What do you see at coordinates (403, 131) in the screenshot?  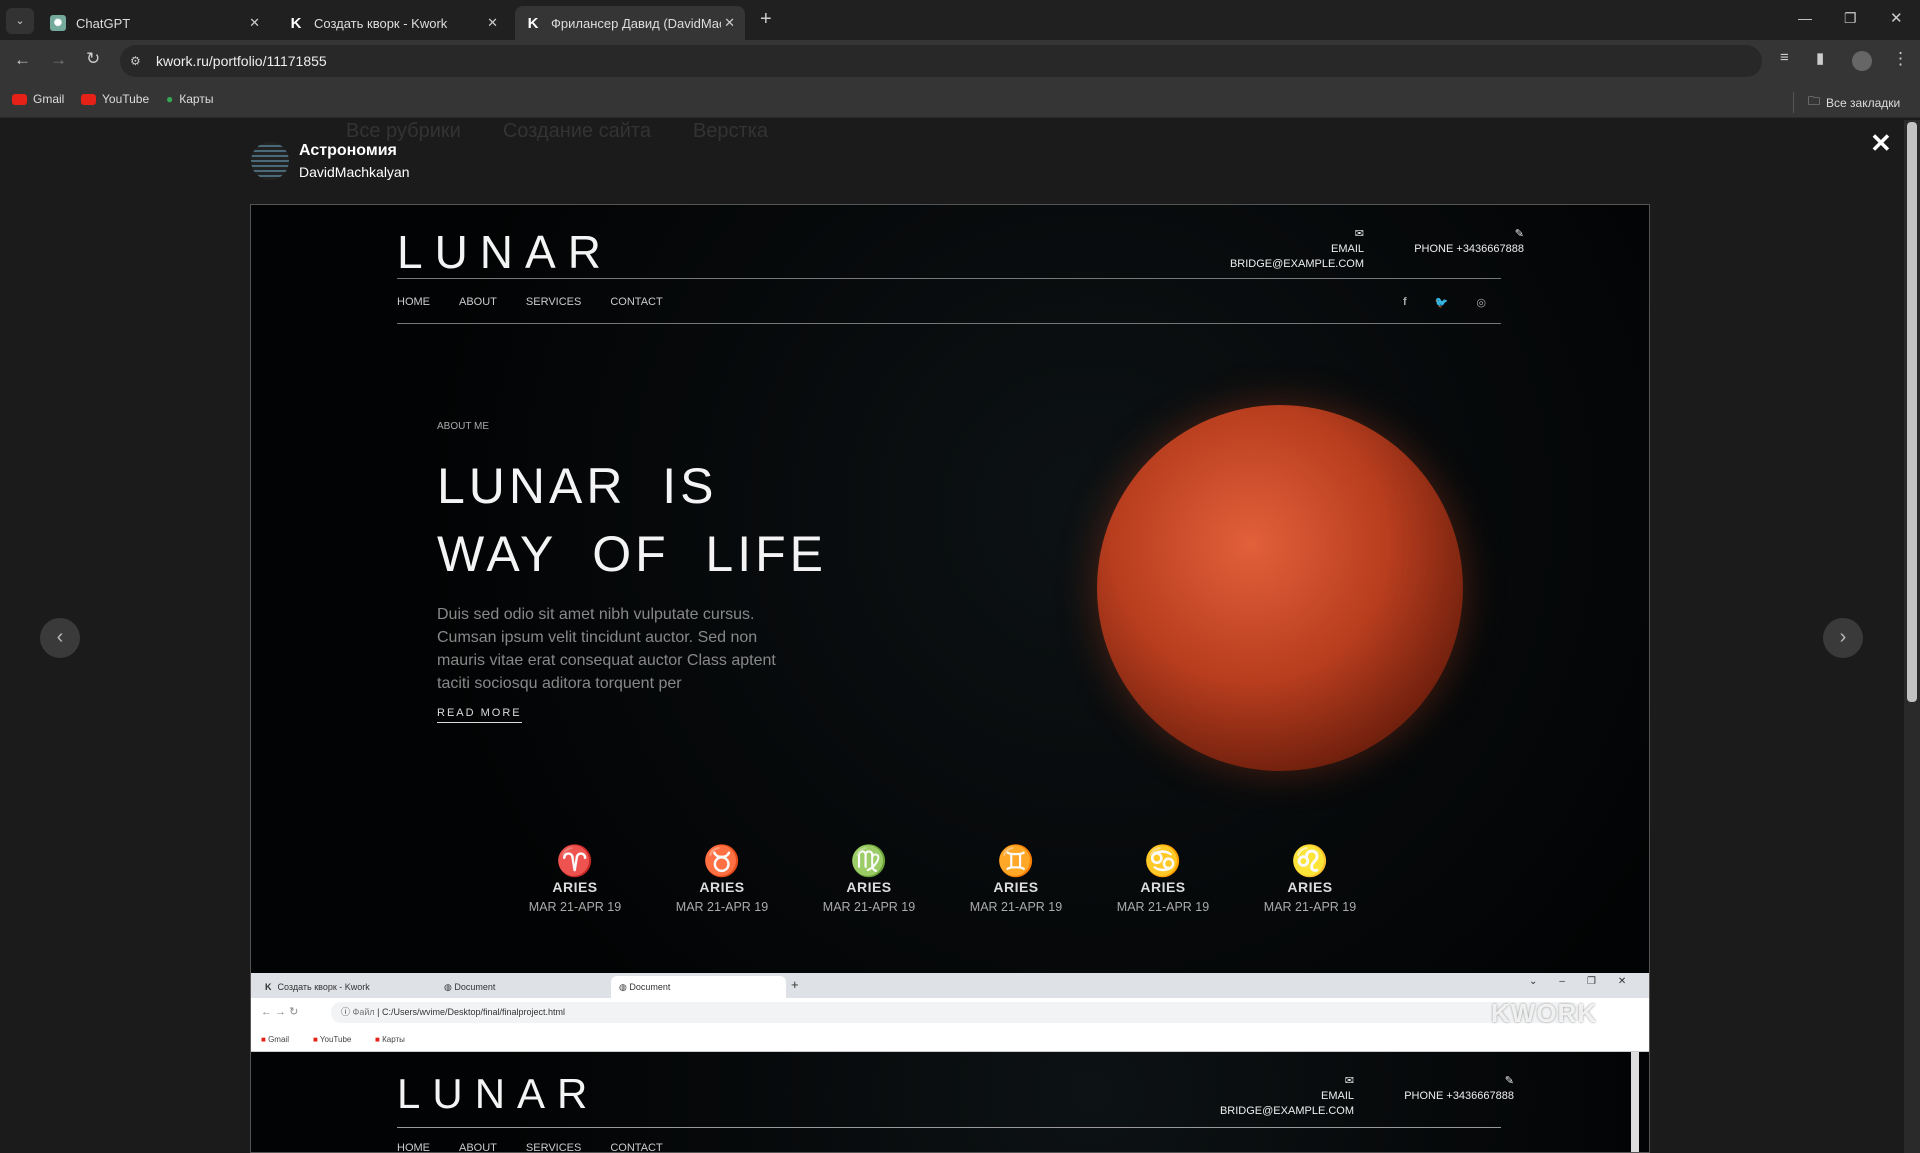 I see `category-tab: Все рубрики` at bounding box center [403, 131].